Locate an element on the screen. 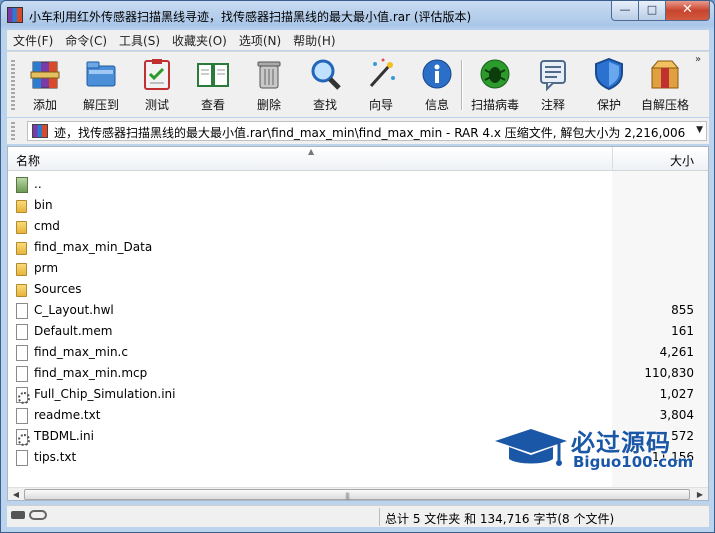 Image resolution: width=715 pixels, height=533 pixels. file-size: 1,027 is located at coordinates (676, 394).